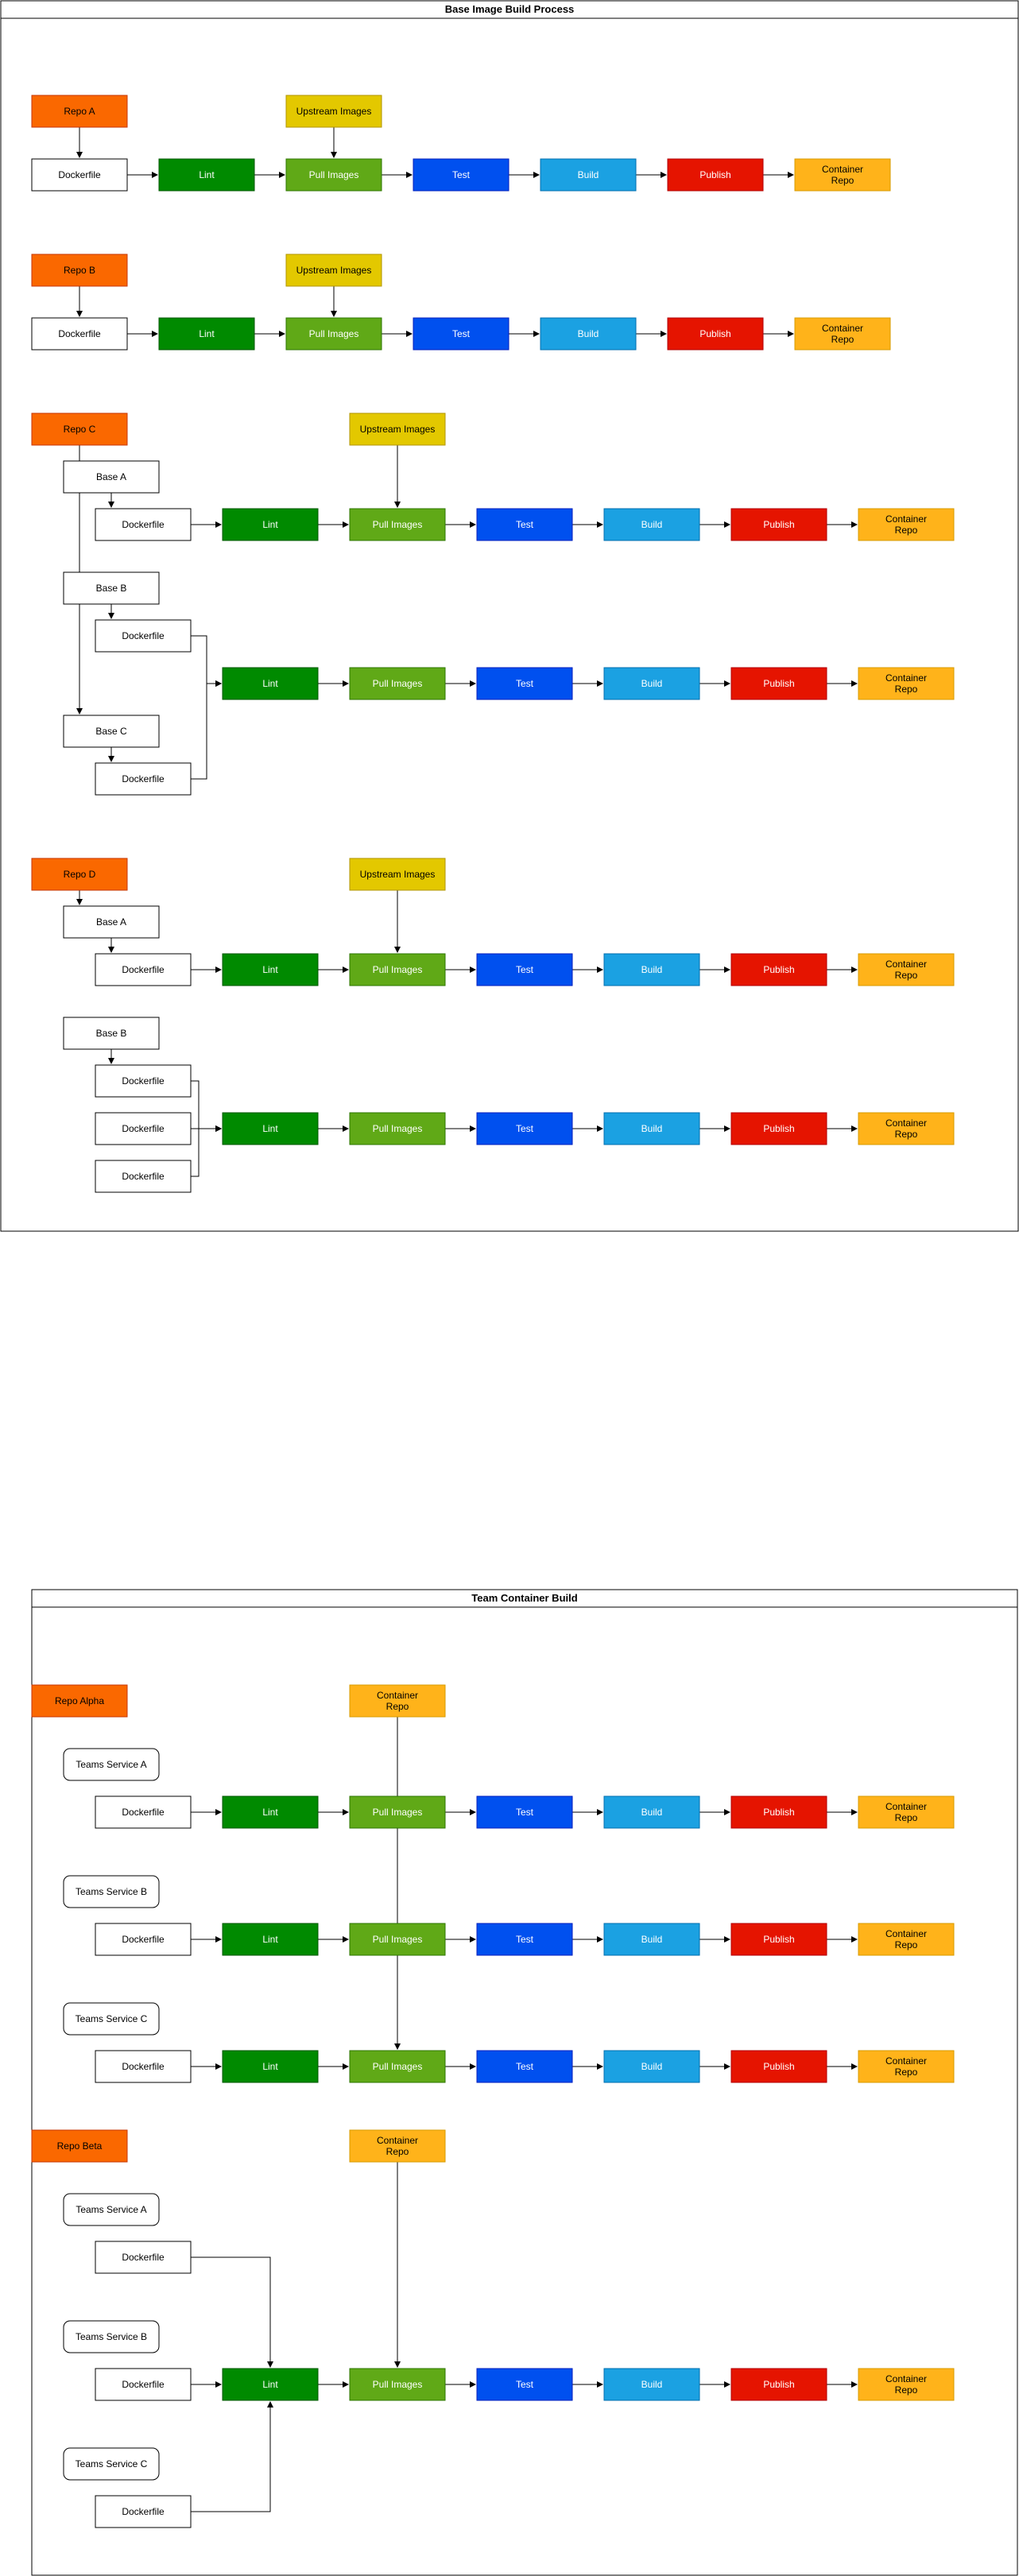 The width and height of the screenshot is (1019, 2576). Describe the element at coordinates (525, 524) in the screenshot. I see `row-c1-test-step-label: Test` at that location.